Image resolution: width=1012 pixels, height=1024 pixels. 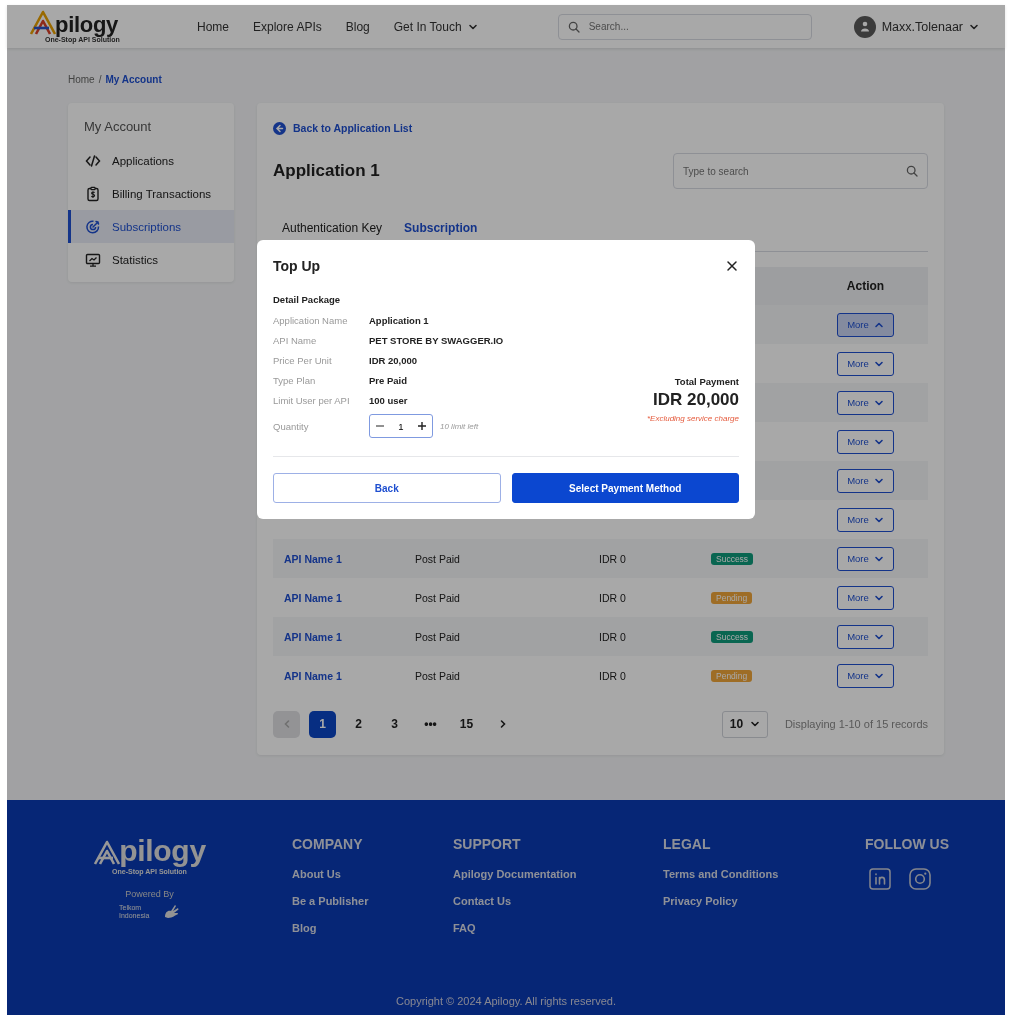 I want to click on footer-heading: FOLLOW US, so click(x=907, y=844).